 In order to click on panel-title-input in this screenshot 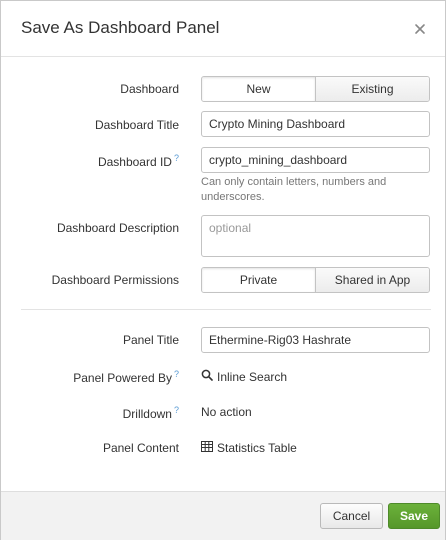, I will do `click(315, 340)`.